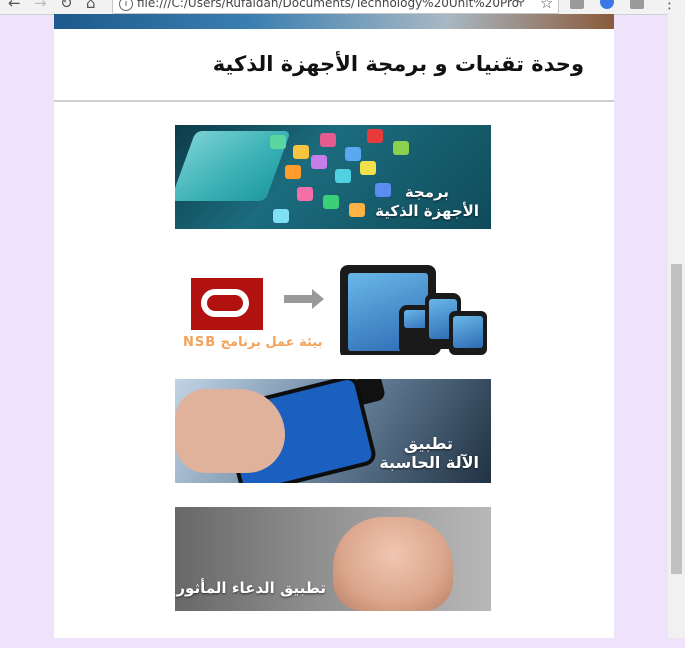  What do you see at coordinates (393, 564) in the screenshot?
I see `praying-hands-image` at bounding box center [393, 564].